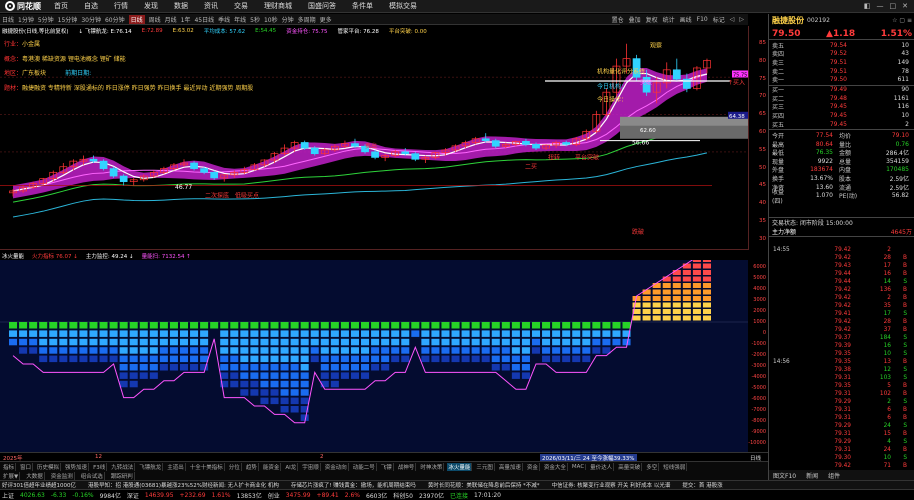 This screenshot has height=500, width=914. I want to click on footer-components: 组件, so click(834, 475).